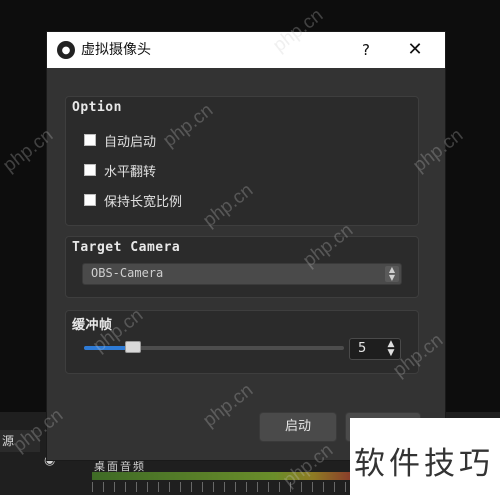 This screenshot has height=495, width=500. Describe the element at coordinates (424, 464) in the screenshot. I see `watermark-corner-text: 软件技巧` at that location.